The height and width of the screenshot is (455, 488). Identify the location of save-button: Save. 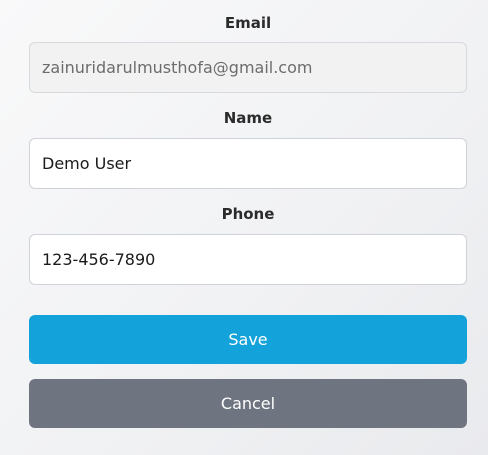
(248, 339).